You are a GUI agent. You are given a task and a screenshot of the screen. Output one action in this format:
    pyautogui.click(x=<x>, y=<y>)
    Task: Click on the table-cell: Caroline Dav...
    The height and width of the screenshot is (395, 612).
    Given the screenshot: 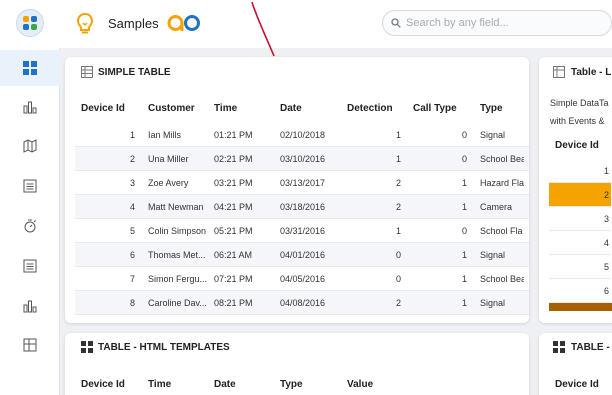 What is the action you would take?
    pyautogui.click(x=177, y=303)
    